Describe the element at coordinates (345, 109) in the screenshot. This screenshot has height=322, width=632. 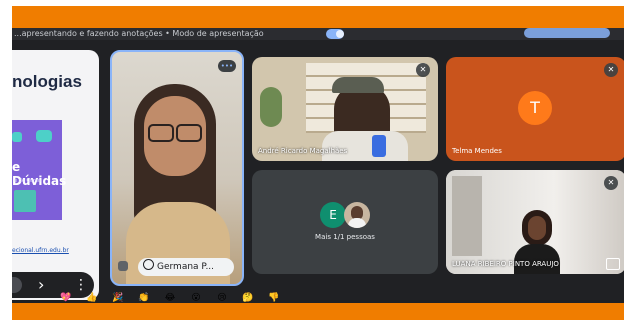
I see `participant-tile-andre: ✕ André Ricardo Magalhães` at that location.